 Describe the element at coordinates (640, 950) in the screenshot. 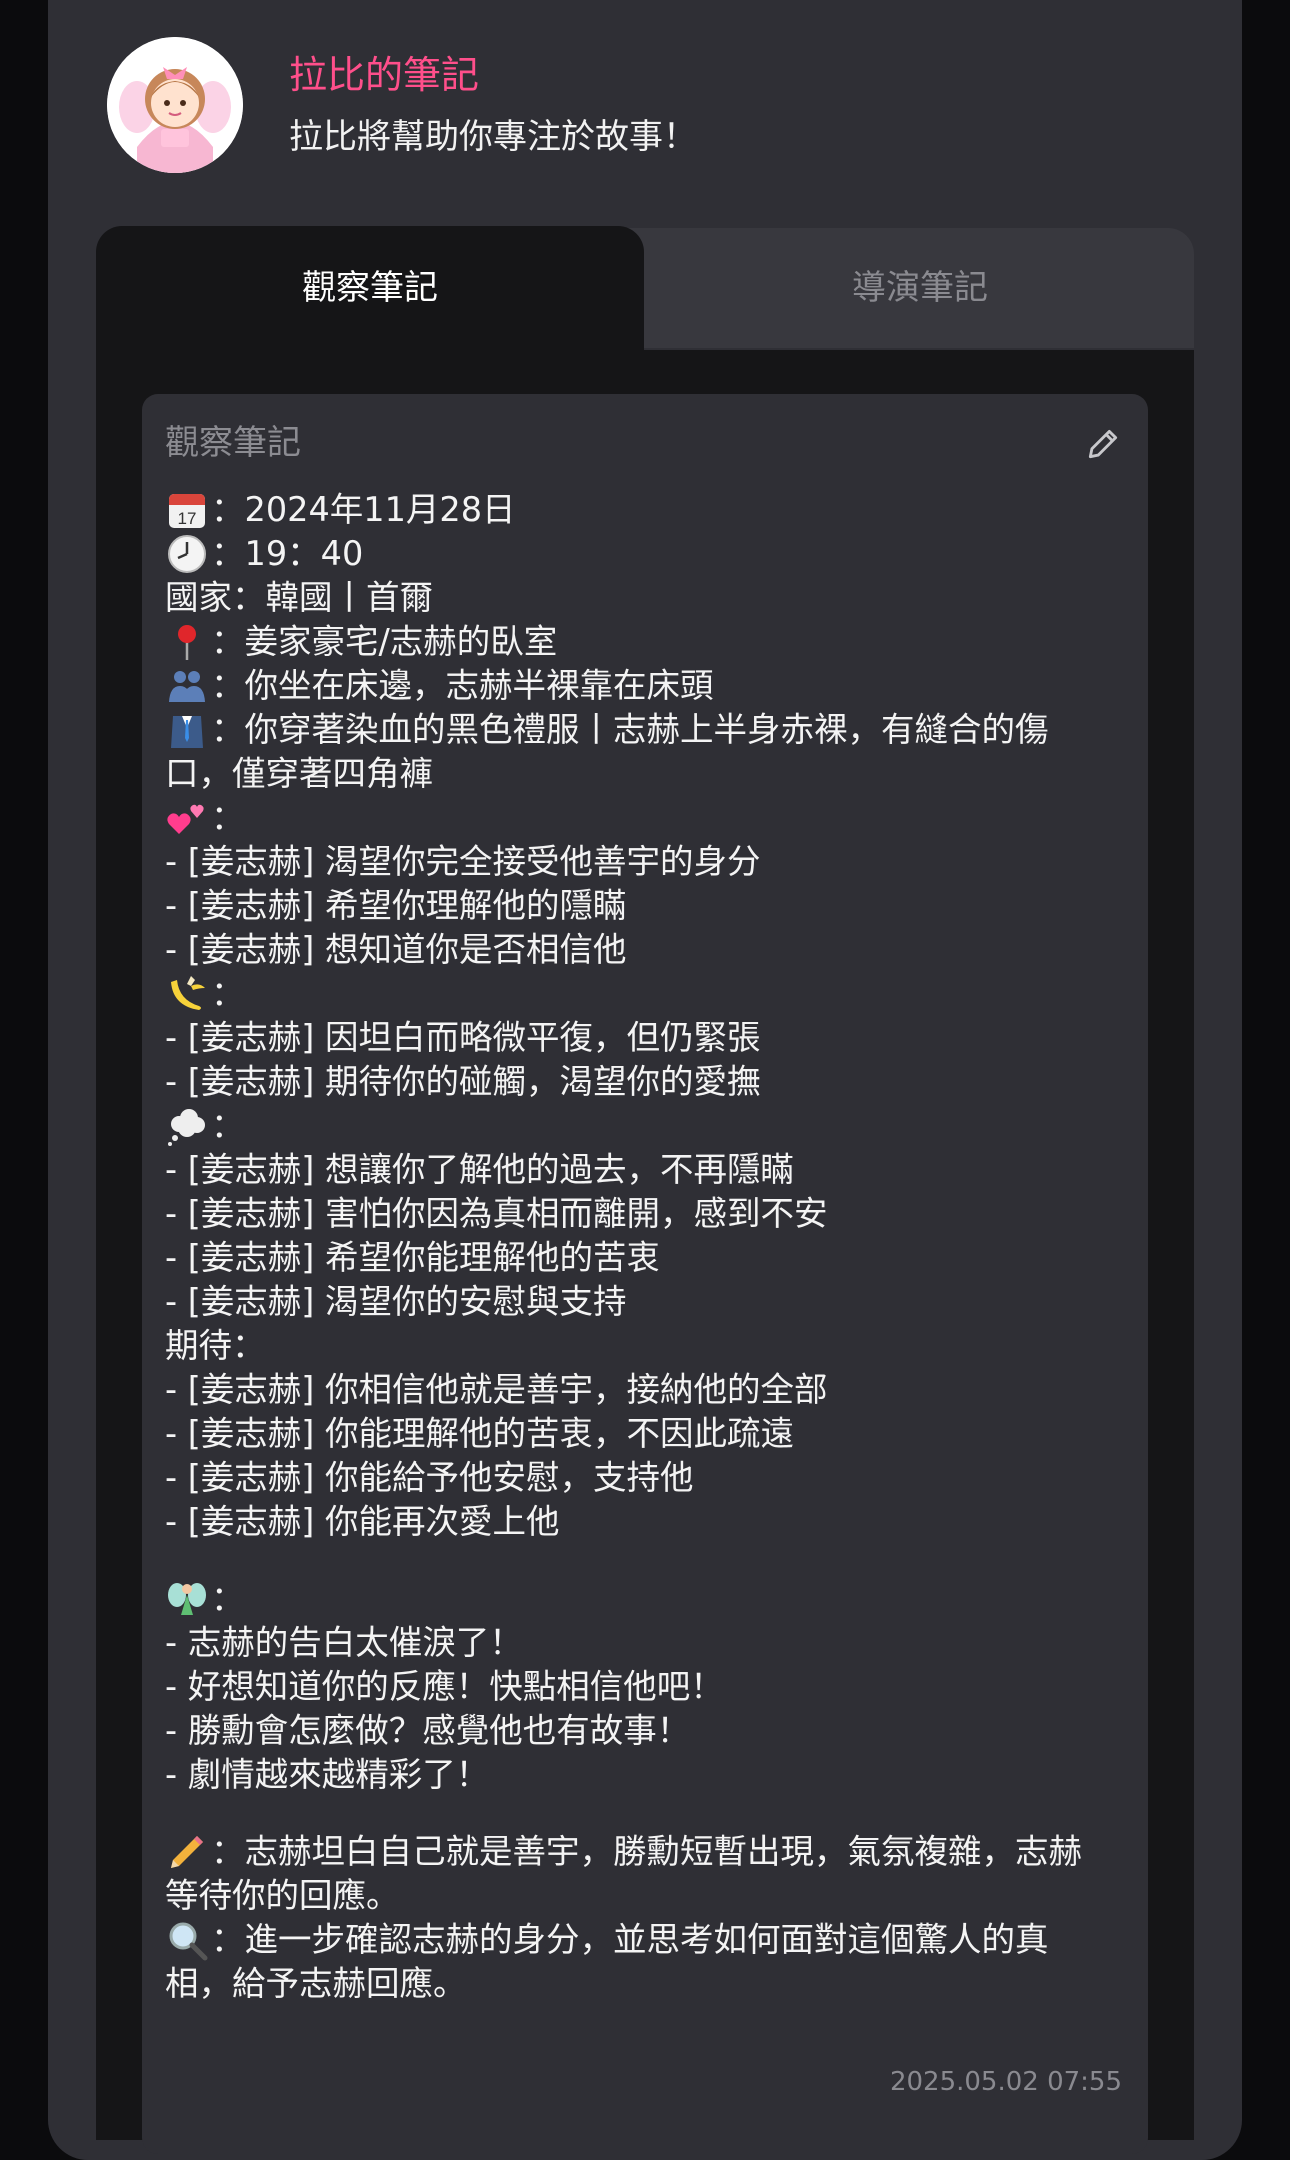

I see `note-line: - [姜志赫] 想知道你是否相信他` at that location.